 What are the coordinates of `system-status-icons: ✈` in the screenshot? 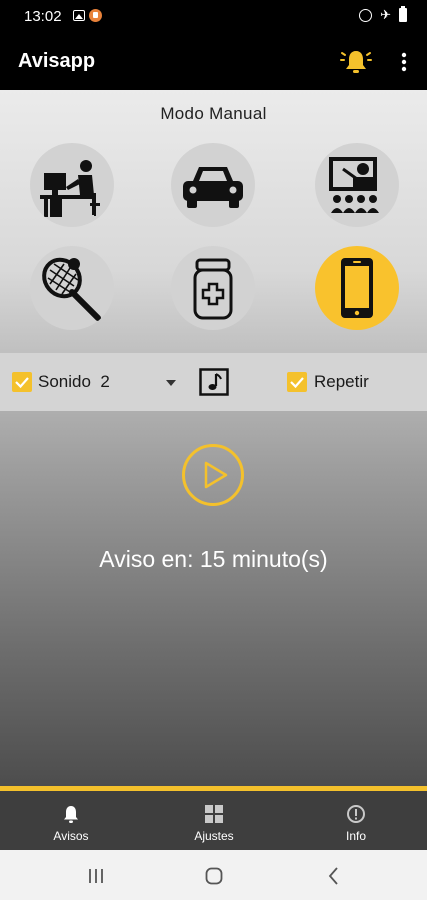 It's located at (383, 14).